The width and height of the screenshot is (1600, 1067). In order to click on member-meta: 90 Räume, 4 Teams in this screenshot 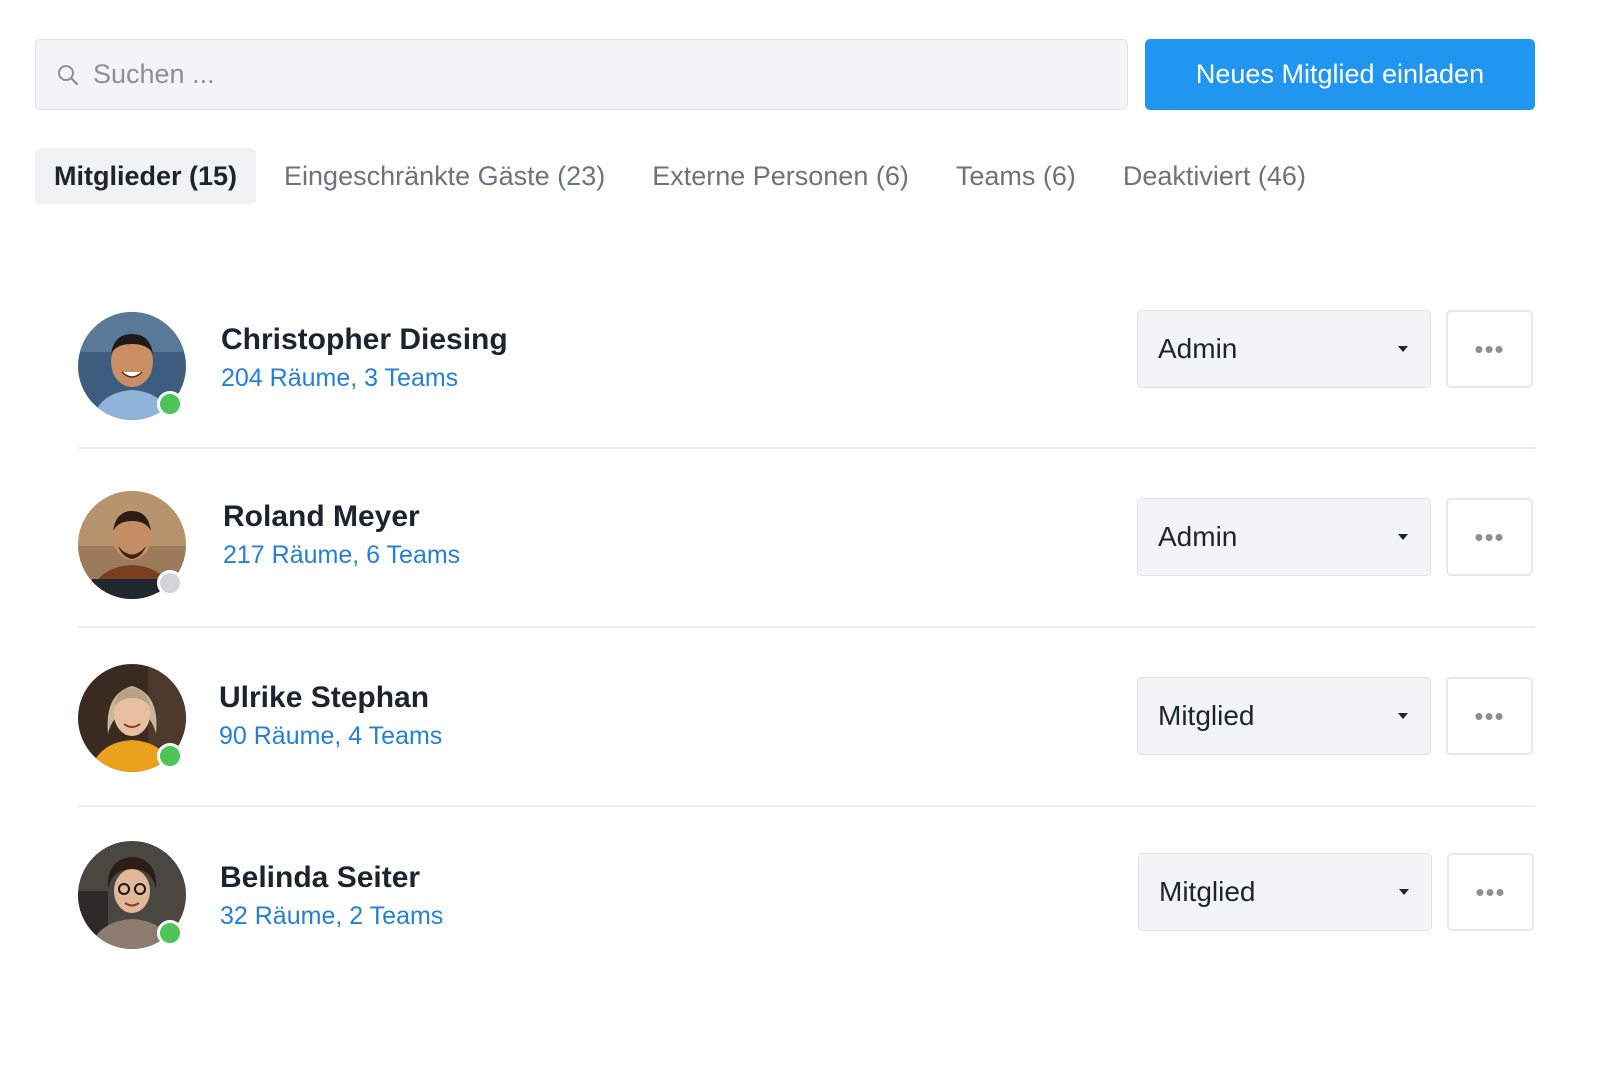, I will do `click(330, 736)`.